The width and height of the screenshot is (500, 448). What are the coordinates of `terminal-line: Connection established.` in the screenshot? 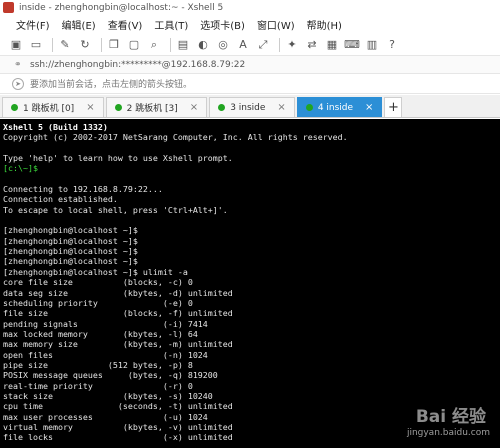 It's located at (60, 199).